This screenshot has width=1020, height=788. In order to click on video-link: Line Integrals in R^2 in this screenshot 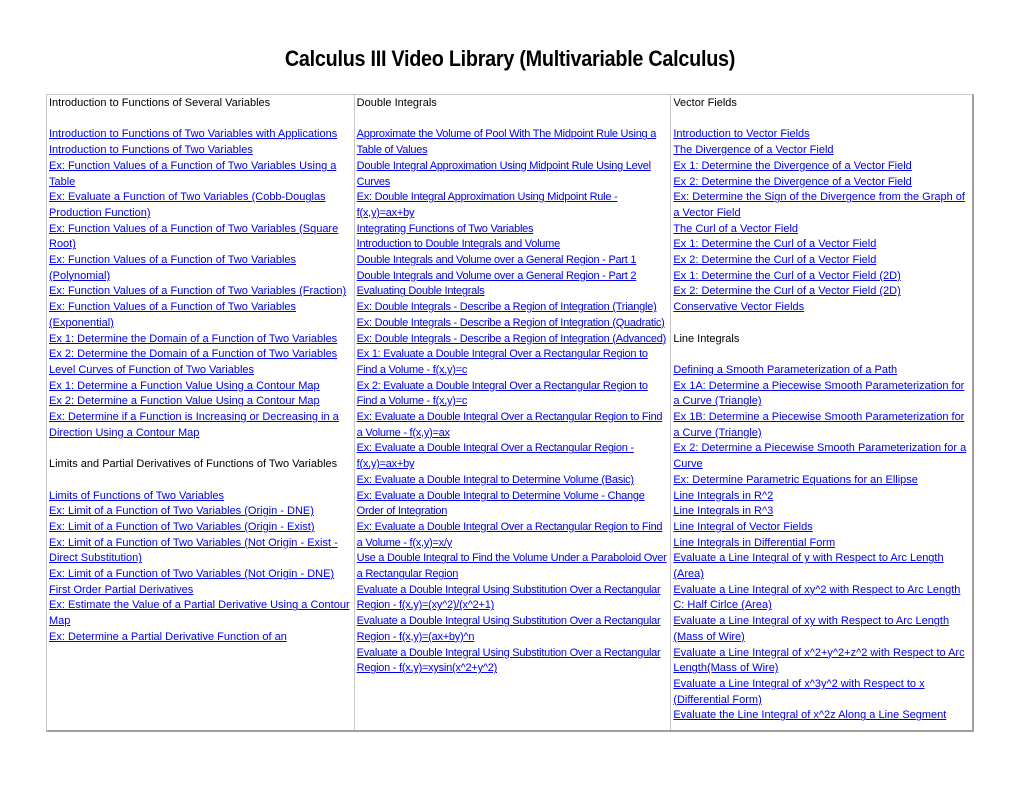, I will do `click(822, 497)`.